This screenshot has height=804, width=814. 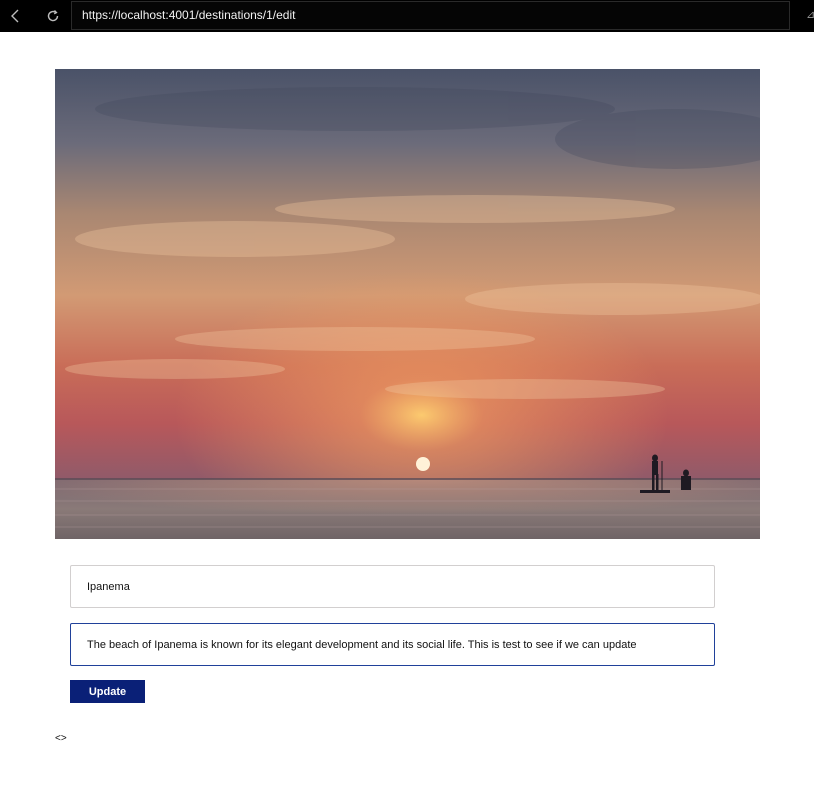 What do you see at coordinates (61, 738) in the screenshot?
I see `code-glyph: <>` at bounding box center [61, 738].